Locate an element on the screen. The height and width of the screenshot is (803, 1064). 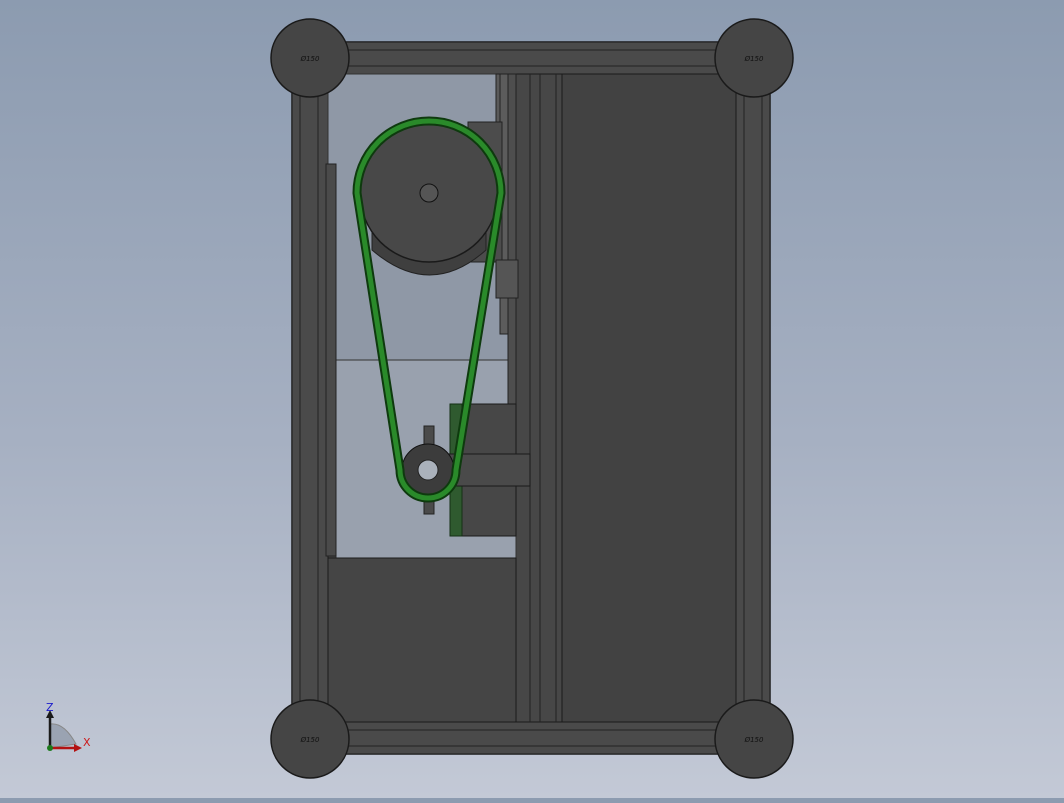
foot-top-left: Ø150 is located at coordinates (310, 58).